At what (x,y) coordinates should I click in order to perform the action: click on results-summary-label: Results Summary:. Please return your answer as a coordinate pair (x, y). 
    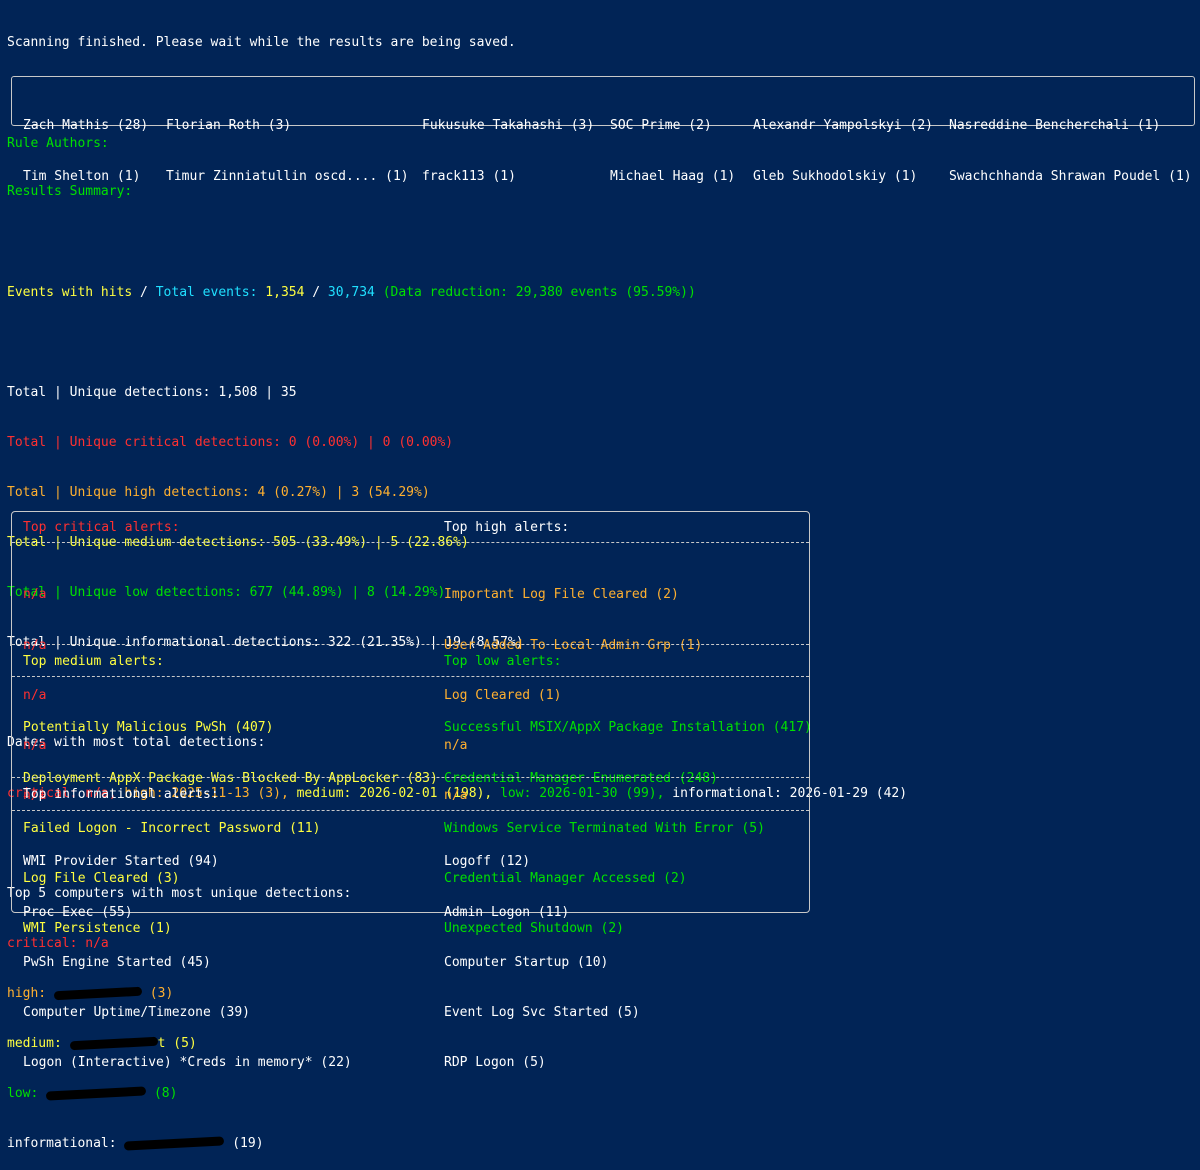
    Looking at the image, I should click on (70, 192).